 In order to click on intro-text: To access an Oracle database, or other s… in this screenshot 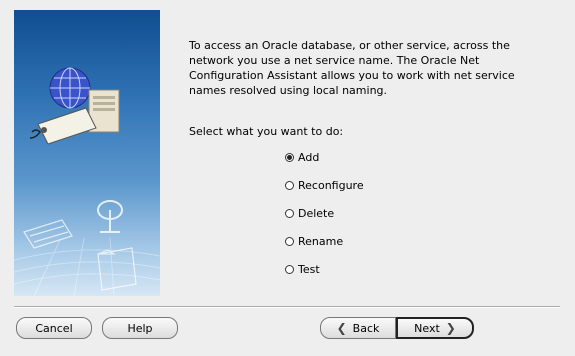, I will do `click(352, 68)`.